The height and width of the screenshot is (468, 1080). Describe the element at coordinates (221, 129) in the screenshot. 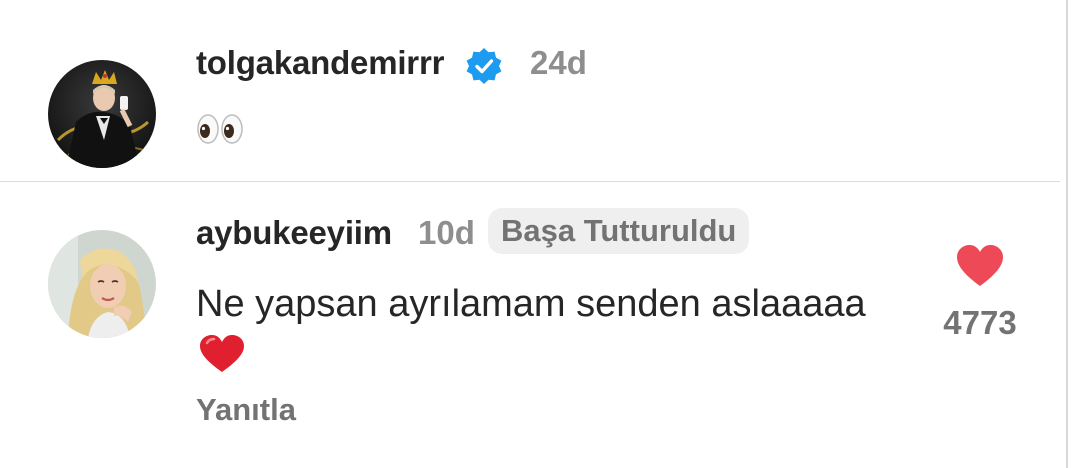

I see `eyes-emoji` at that location.